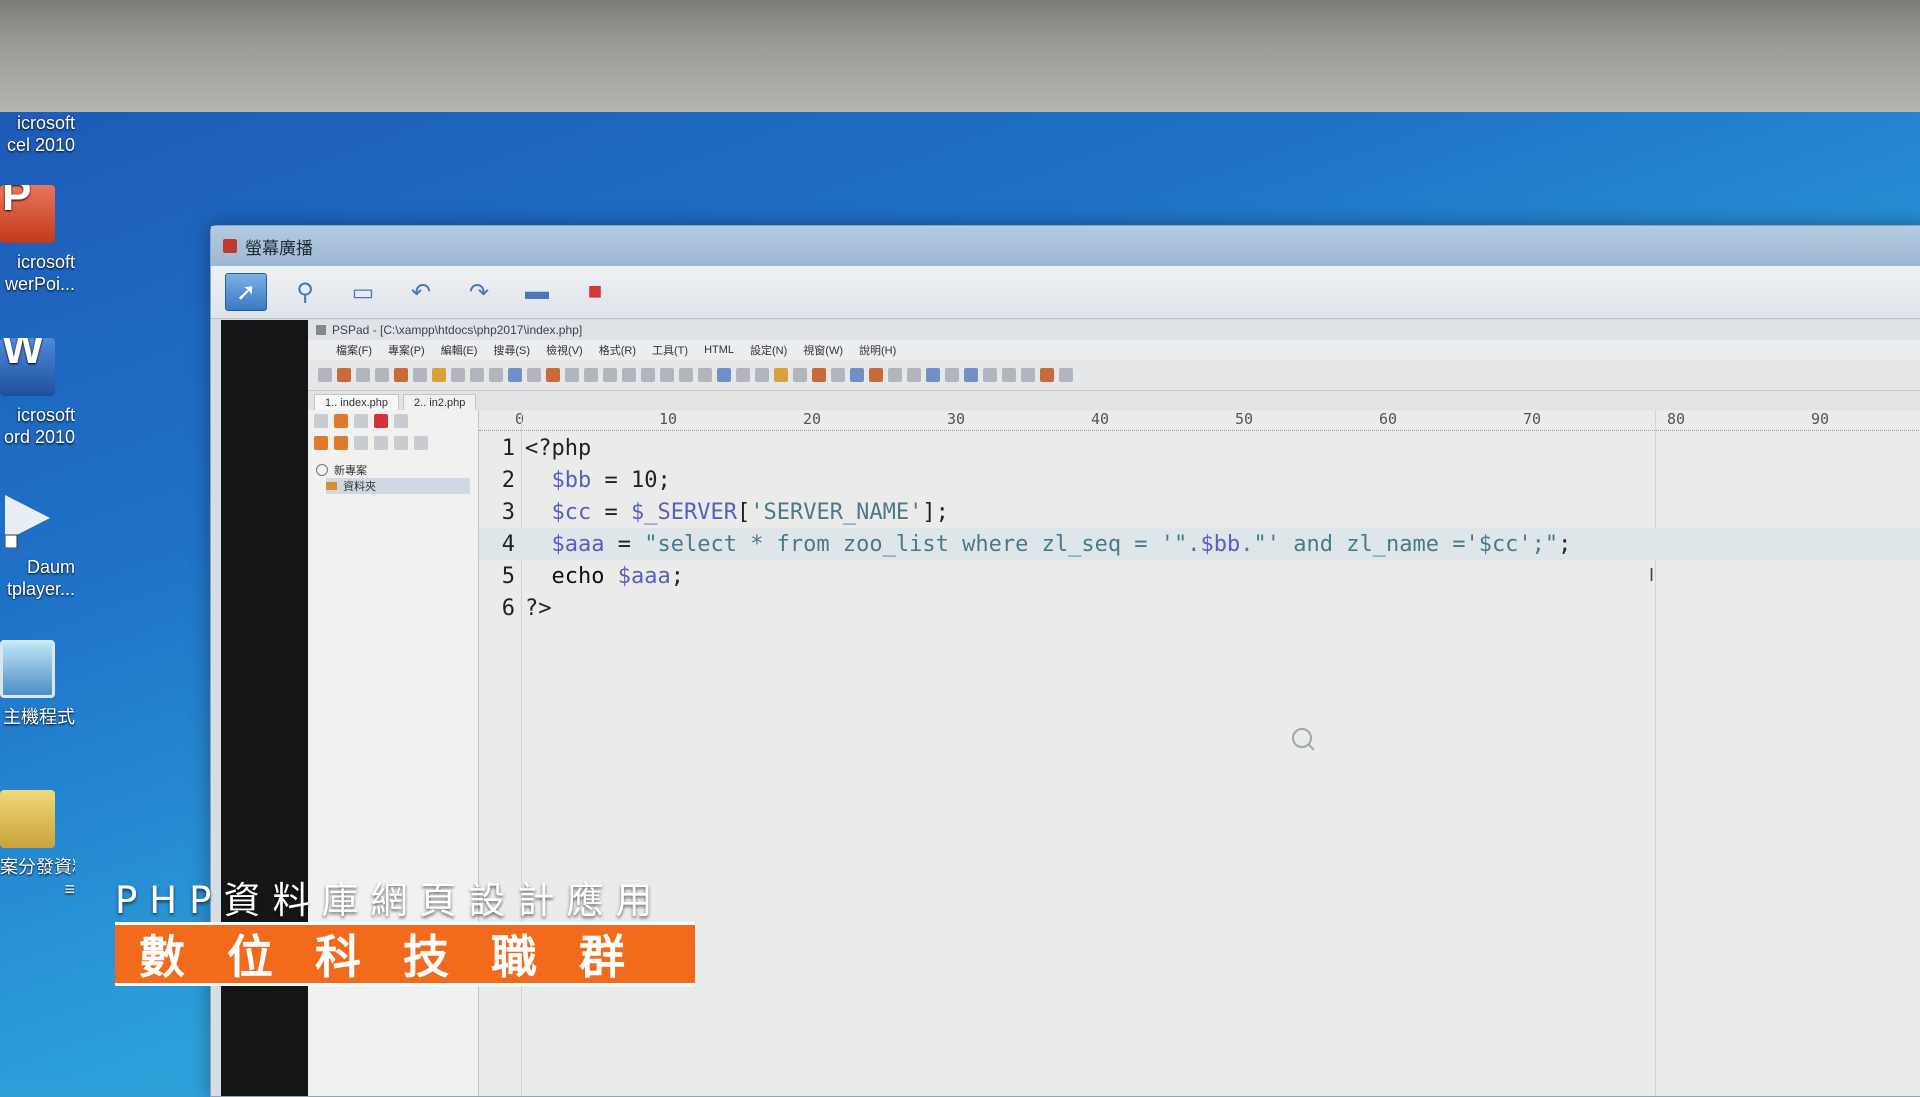 The height and width of the screenshot is (1097, 1920). I want to click on menu-html: HTML, so click(719, 350).